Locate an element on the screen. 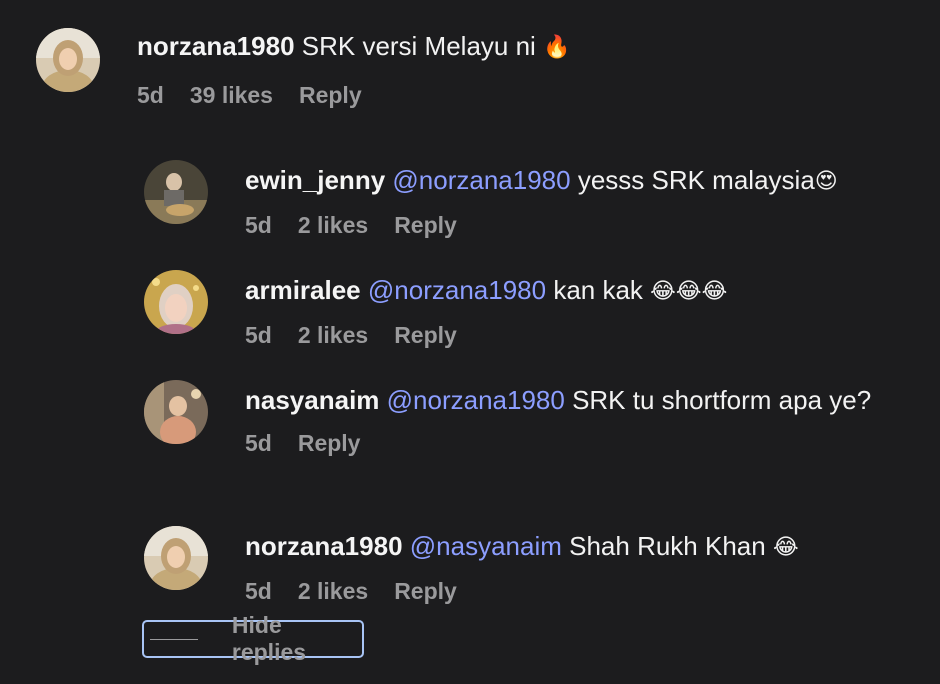  comment-username: ewin_jenny is located at coordinates (315, 180).